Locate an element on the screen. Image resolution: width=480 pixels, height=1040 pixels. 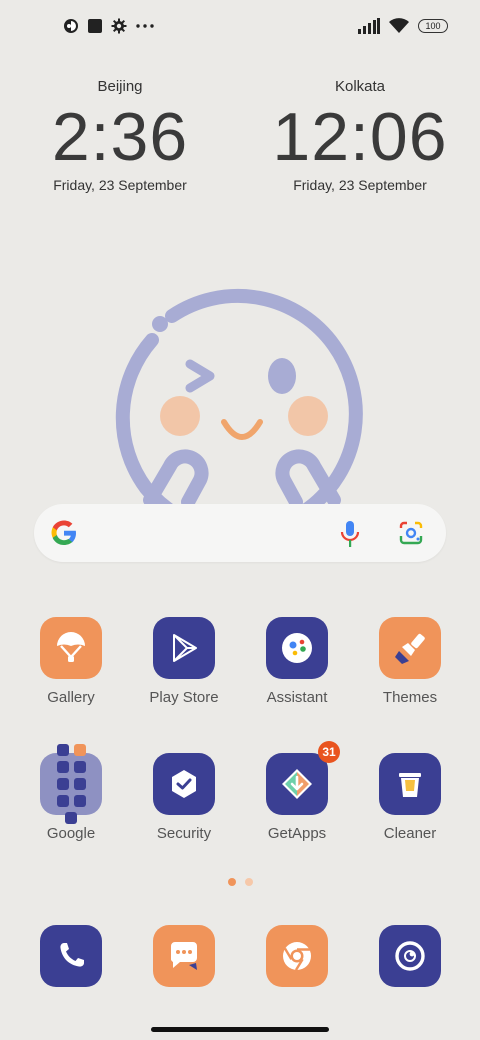
dock-phone is located at coordinates (71, 956).